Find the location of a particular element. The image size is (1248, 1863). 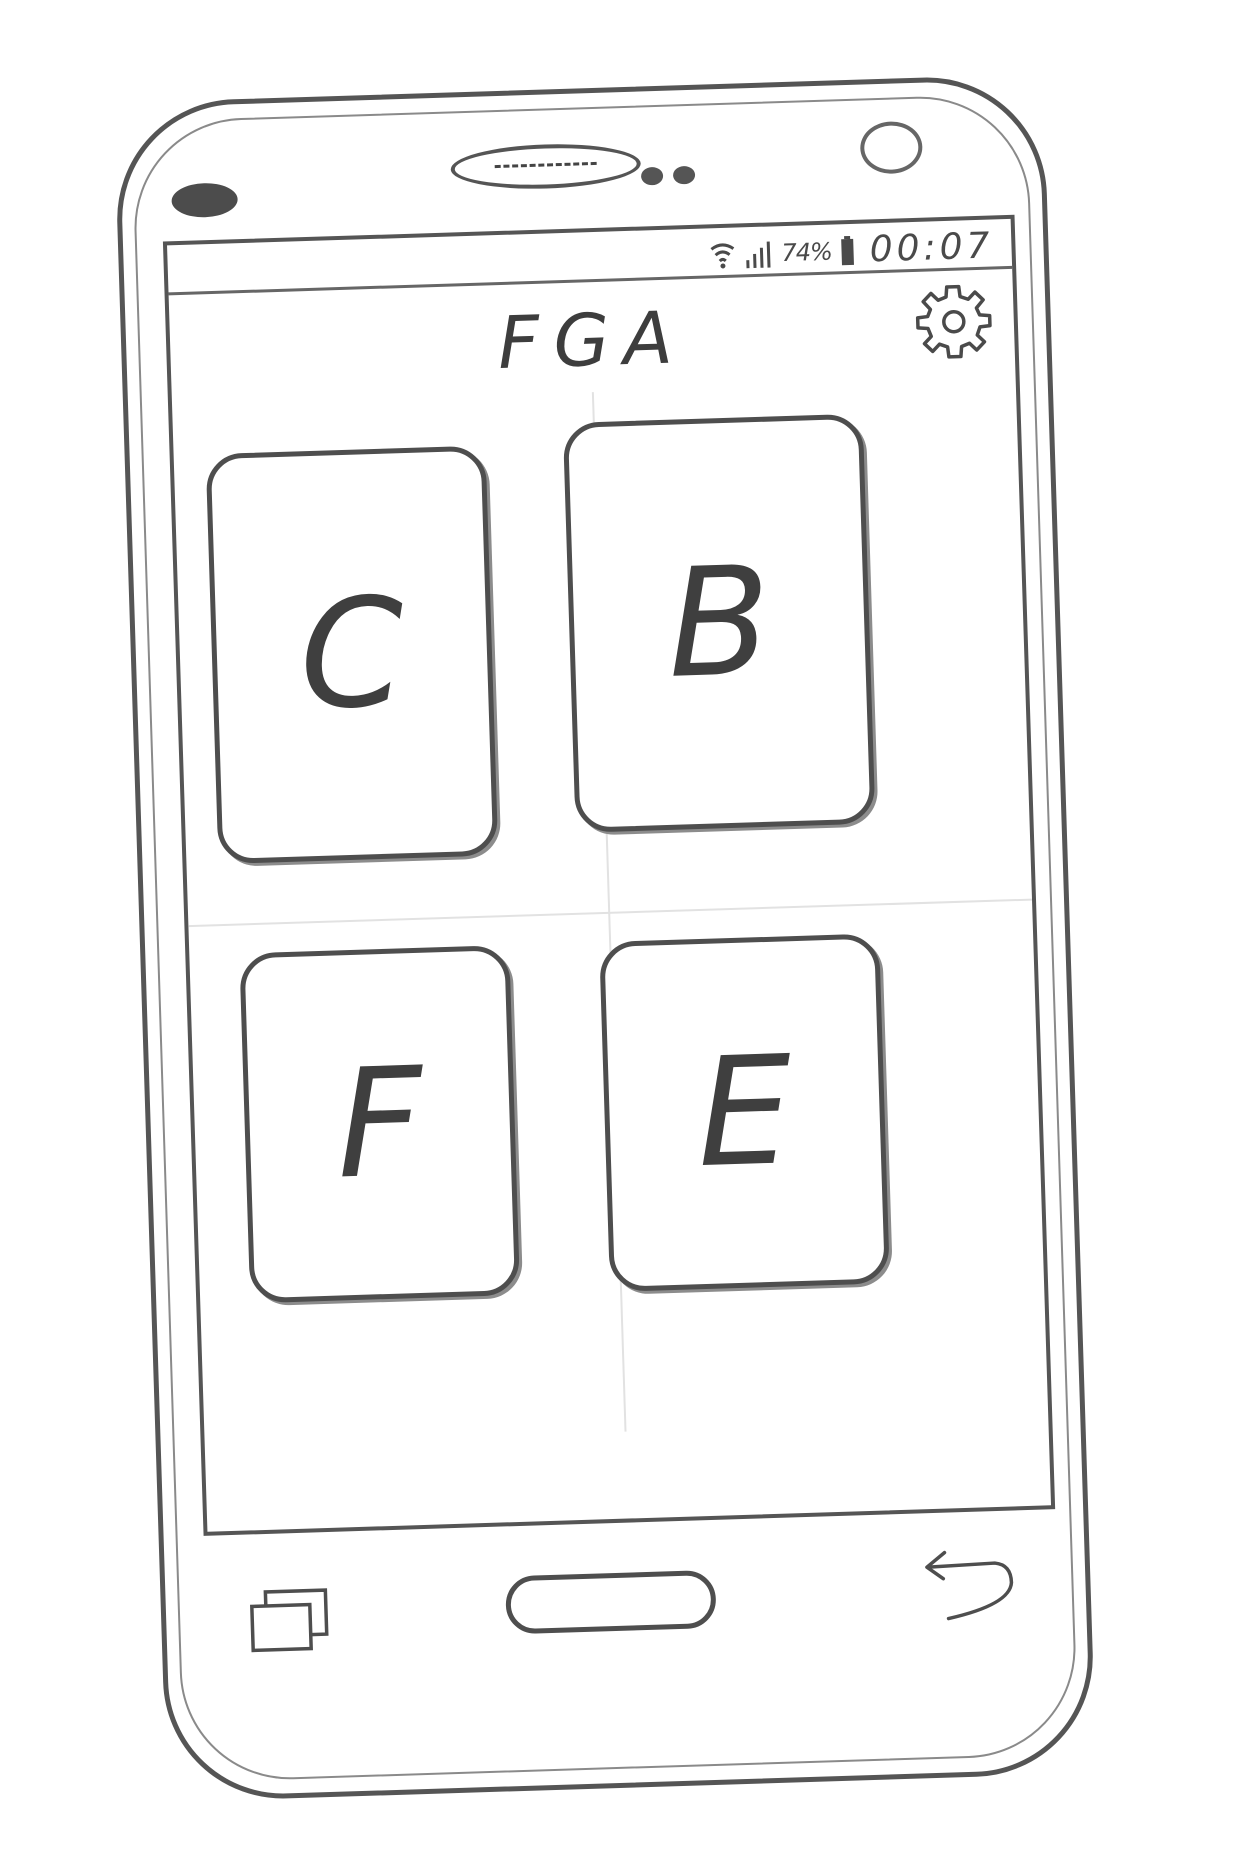

tile-label: F is located at coordinates (379, 1124).